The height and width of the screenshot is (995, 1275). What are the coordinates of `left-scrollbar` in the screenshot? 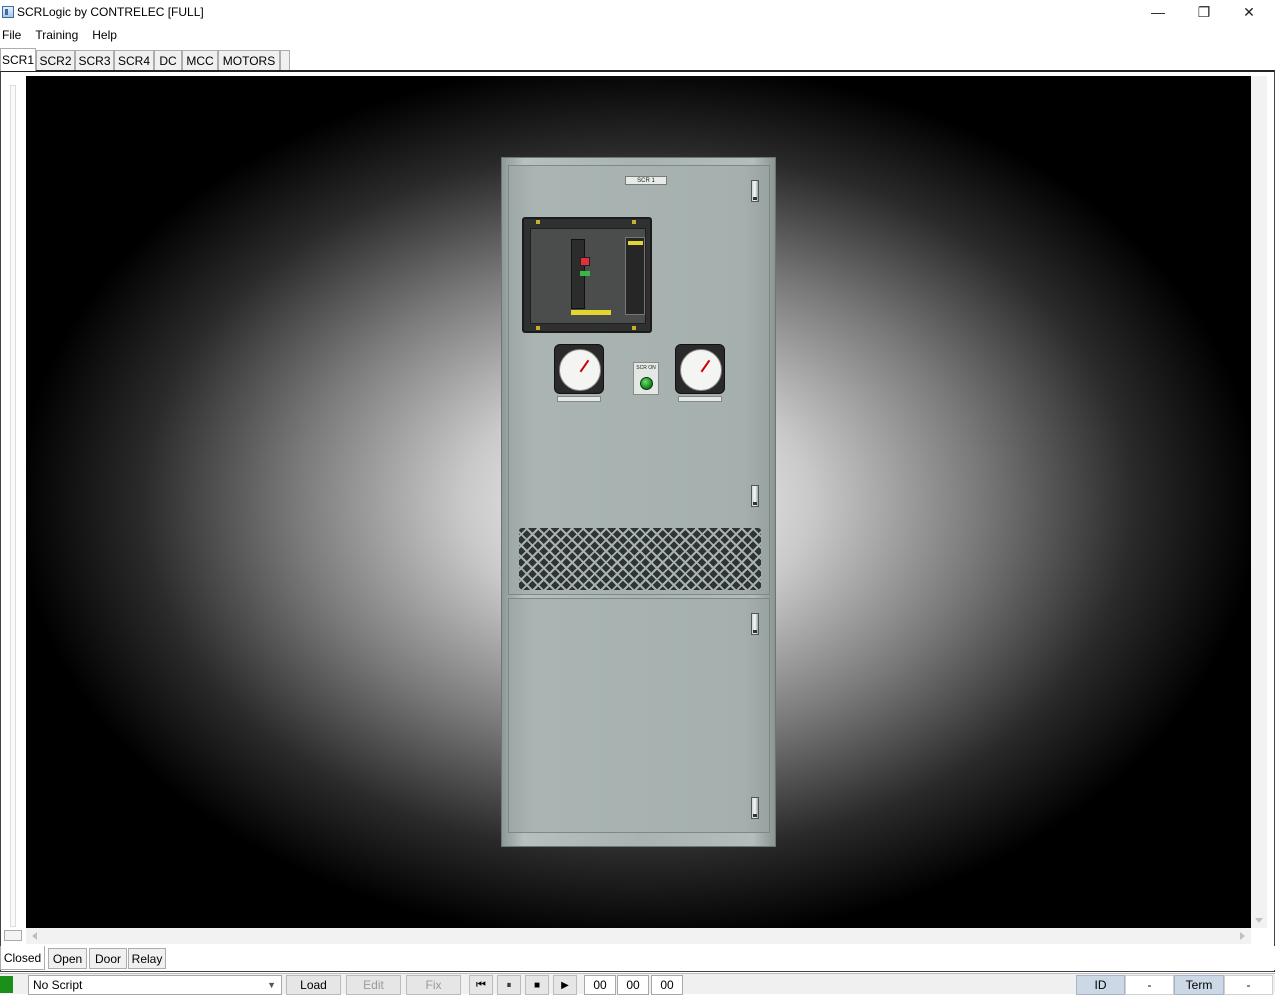 It's located at (13, 506).